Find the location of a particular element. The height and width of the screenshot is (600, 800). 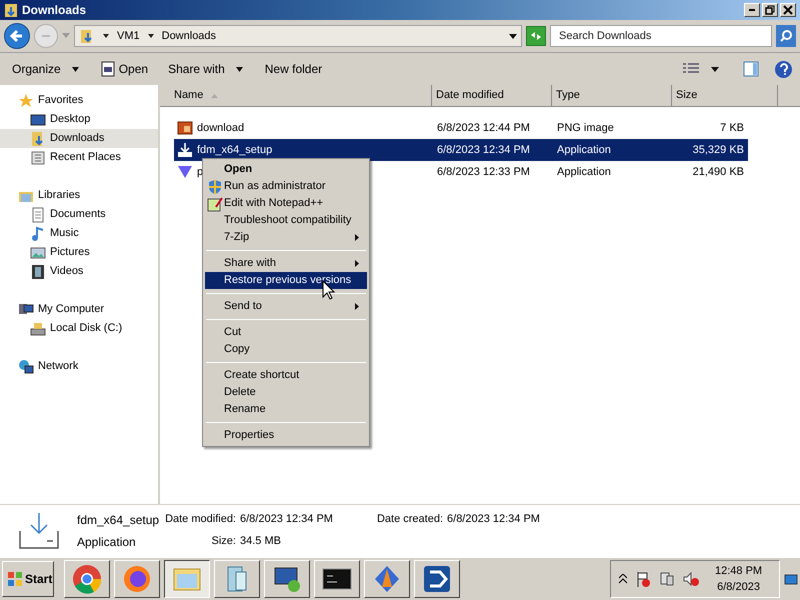

field-label: Size: is located at coordinates (223, 542).